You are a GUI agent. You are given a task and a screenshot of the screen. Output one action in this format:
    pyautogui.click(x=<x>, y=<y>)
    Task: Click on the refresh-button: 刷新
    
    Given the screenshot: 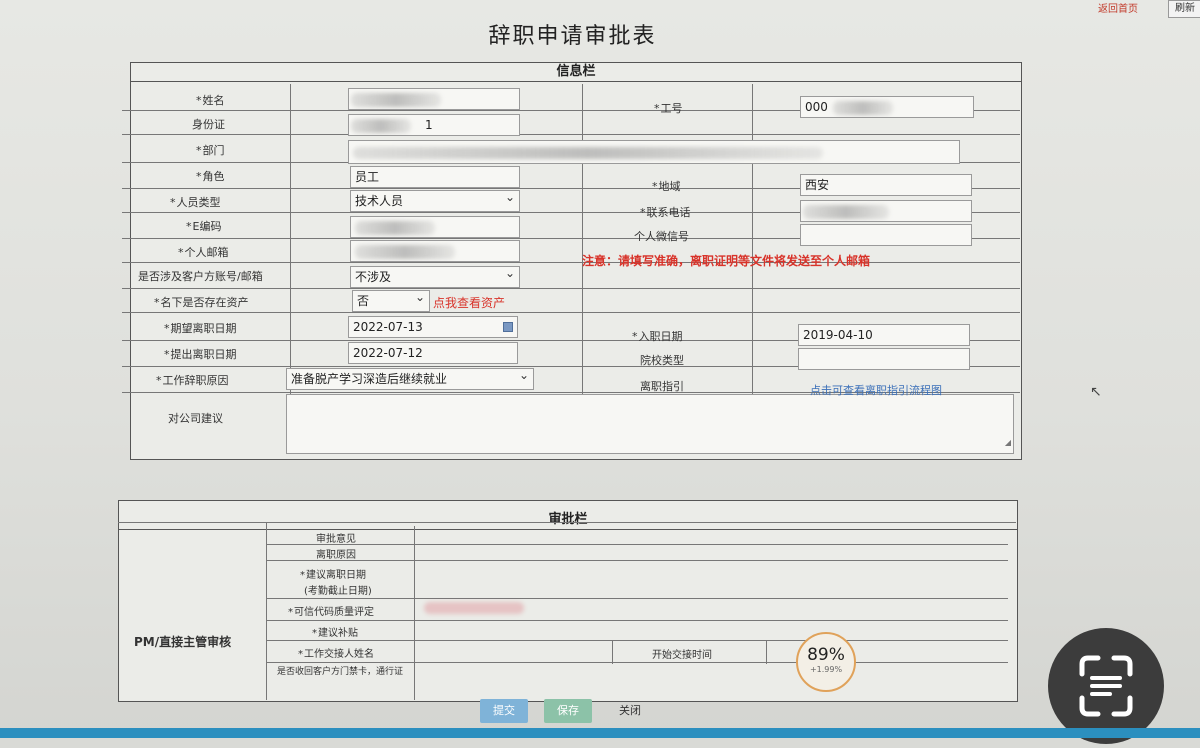 What is the action you would take?
    pyautogui.click(x=1184, y=9)
    